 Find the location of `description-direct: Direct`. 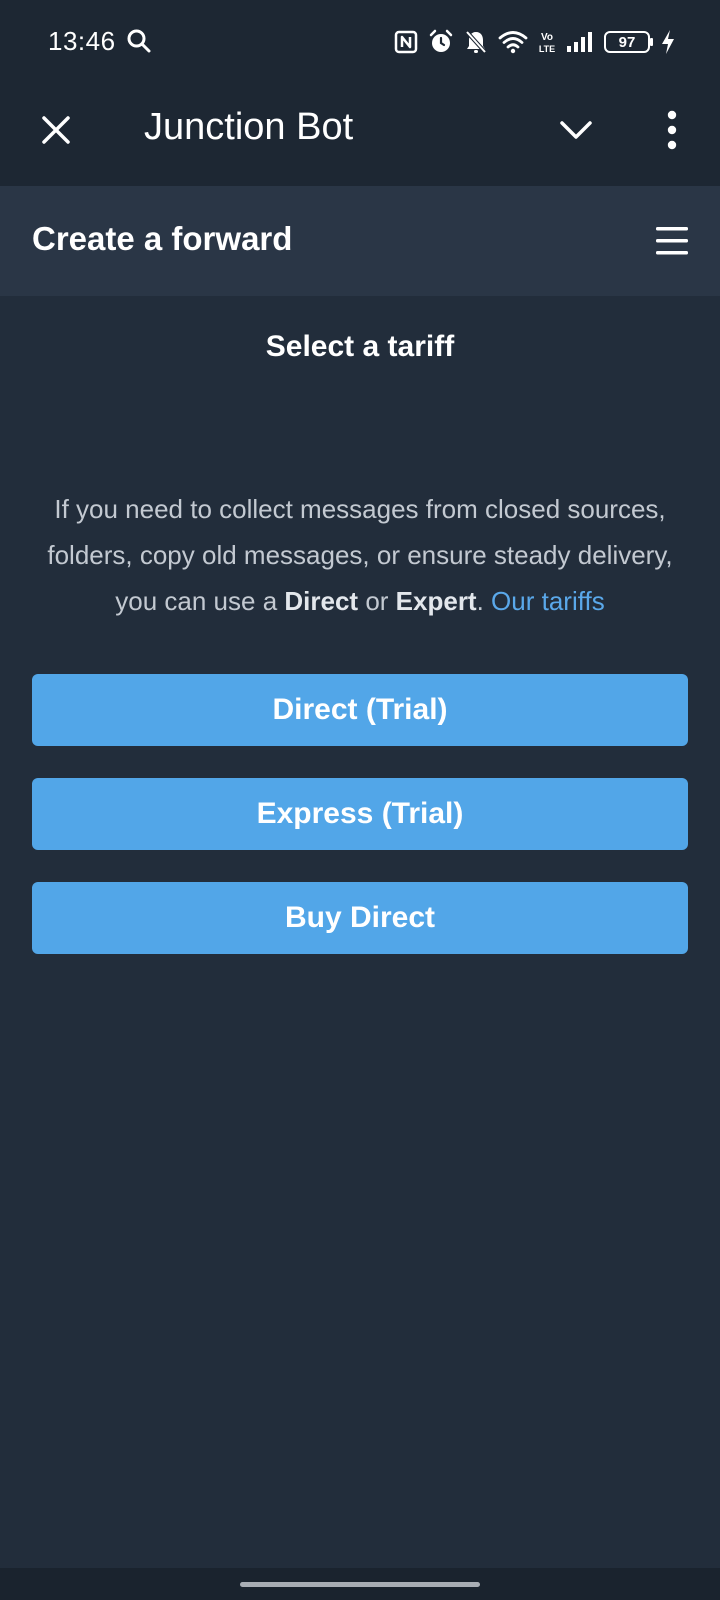

description-direct: Direct is located at coordinates (321, 601).